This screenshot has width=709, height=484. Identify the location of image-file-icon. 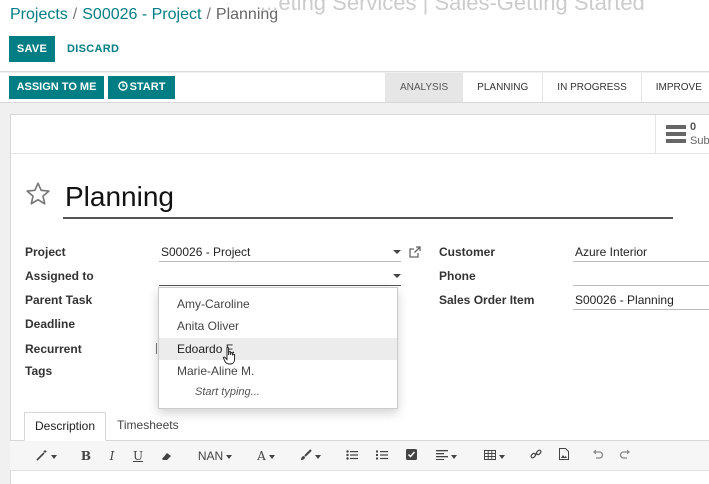
(564, 454).